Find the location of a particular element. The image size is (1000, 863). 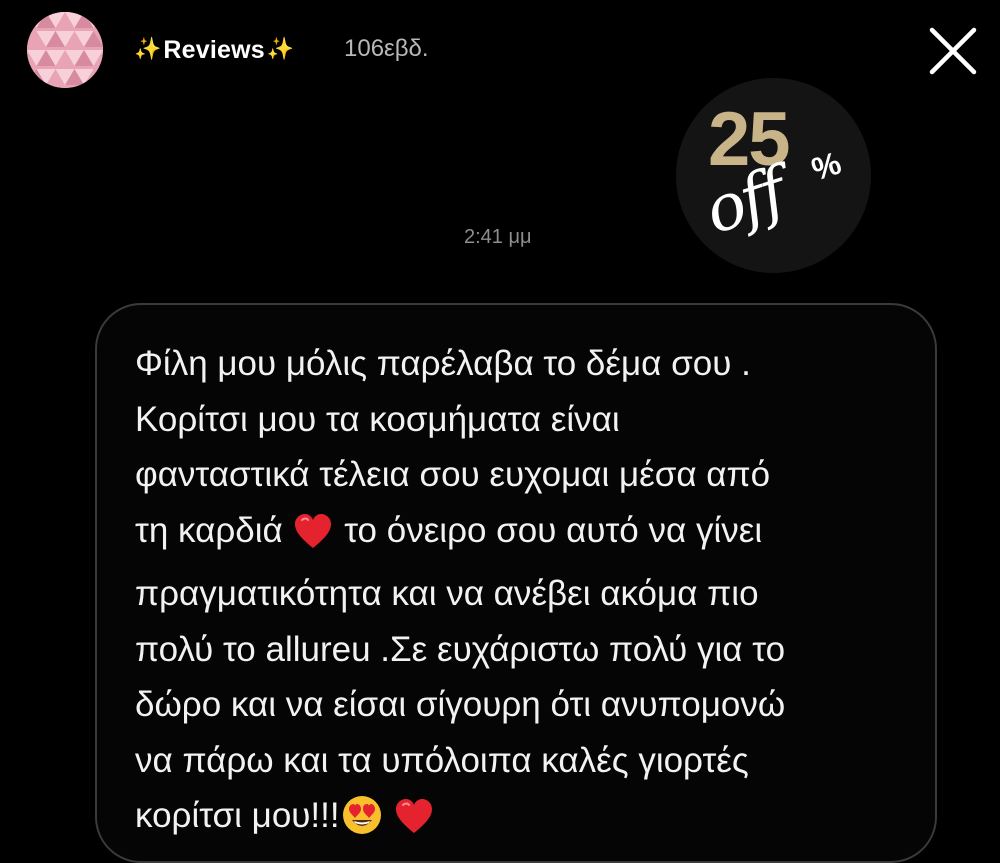

username-label: Reviews is located at coordinates (214, 49).